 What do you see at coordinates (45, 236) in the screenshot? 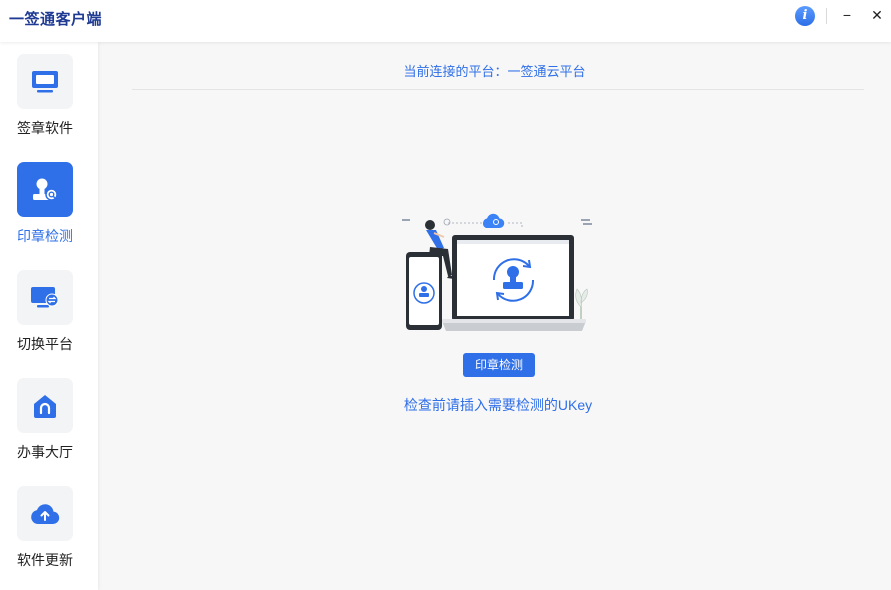
I see `sidebar-item-label: 印章检测` at bounding box center [45, 236].